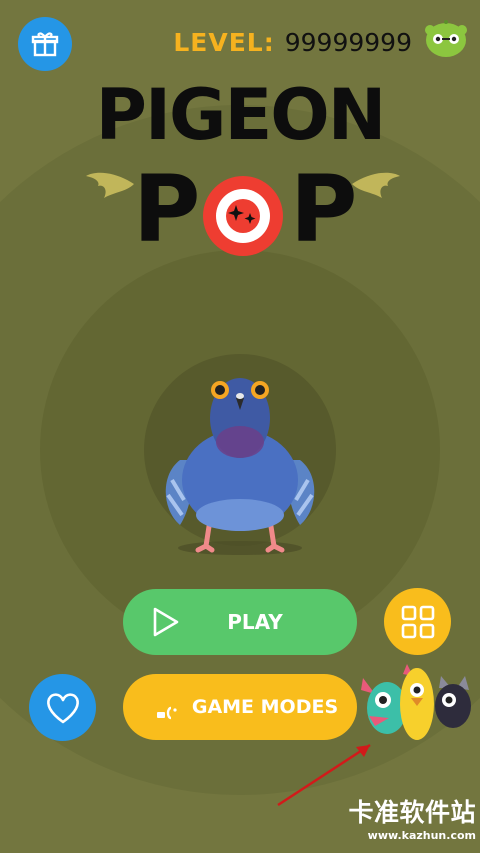 This screenshot has height=853, width=480. I want to click on left-wing-icon, so click(110, 185).